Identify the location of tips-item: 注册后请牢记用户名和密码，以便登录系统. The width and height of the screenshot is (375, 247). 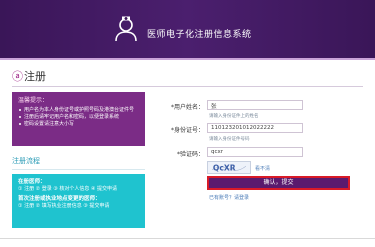
(78, 117).